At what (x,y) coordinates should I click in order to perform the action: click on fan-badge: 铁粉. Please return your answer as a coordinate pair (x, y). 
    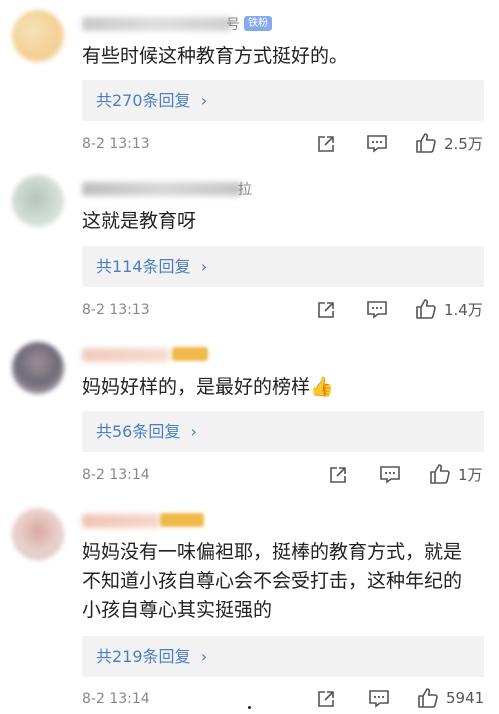
    Looking at the image, I should click on (258, 23).